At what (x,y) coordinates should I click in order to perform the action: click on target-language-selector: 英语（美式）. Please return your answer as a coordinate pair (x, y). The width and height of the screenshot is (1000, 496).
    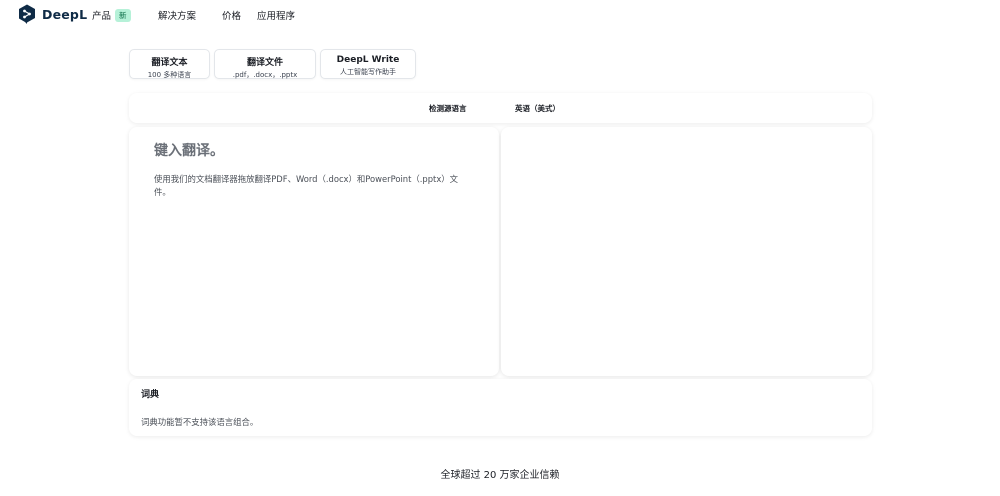
    Looking at the image, I should click on (537, 108).